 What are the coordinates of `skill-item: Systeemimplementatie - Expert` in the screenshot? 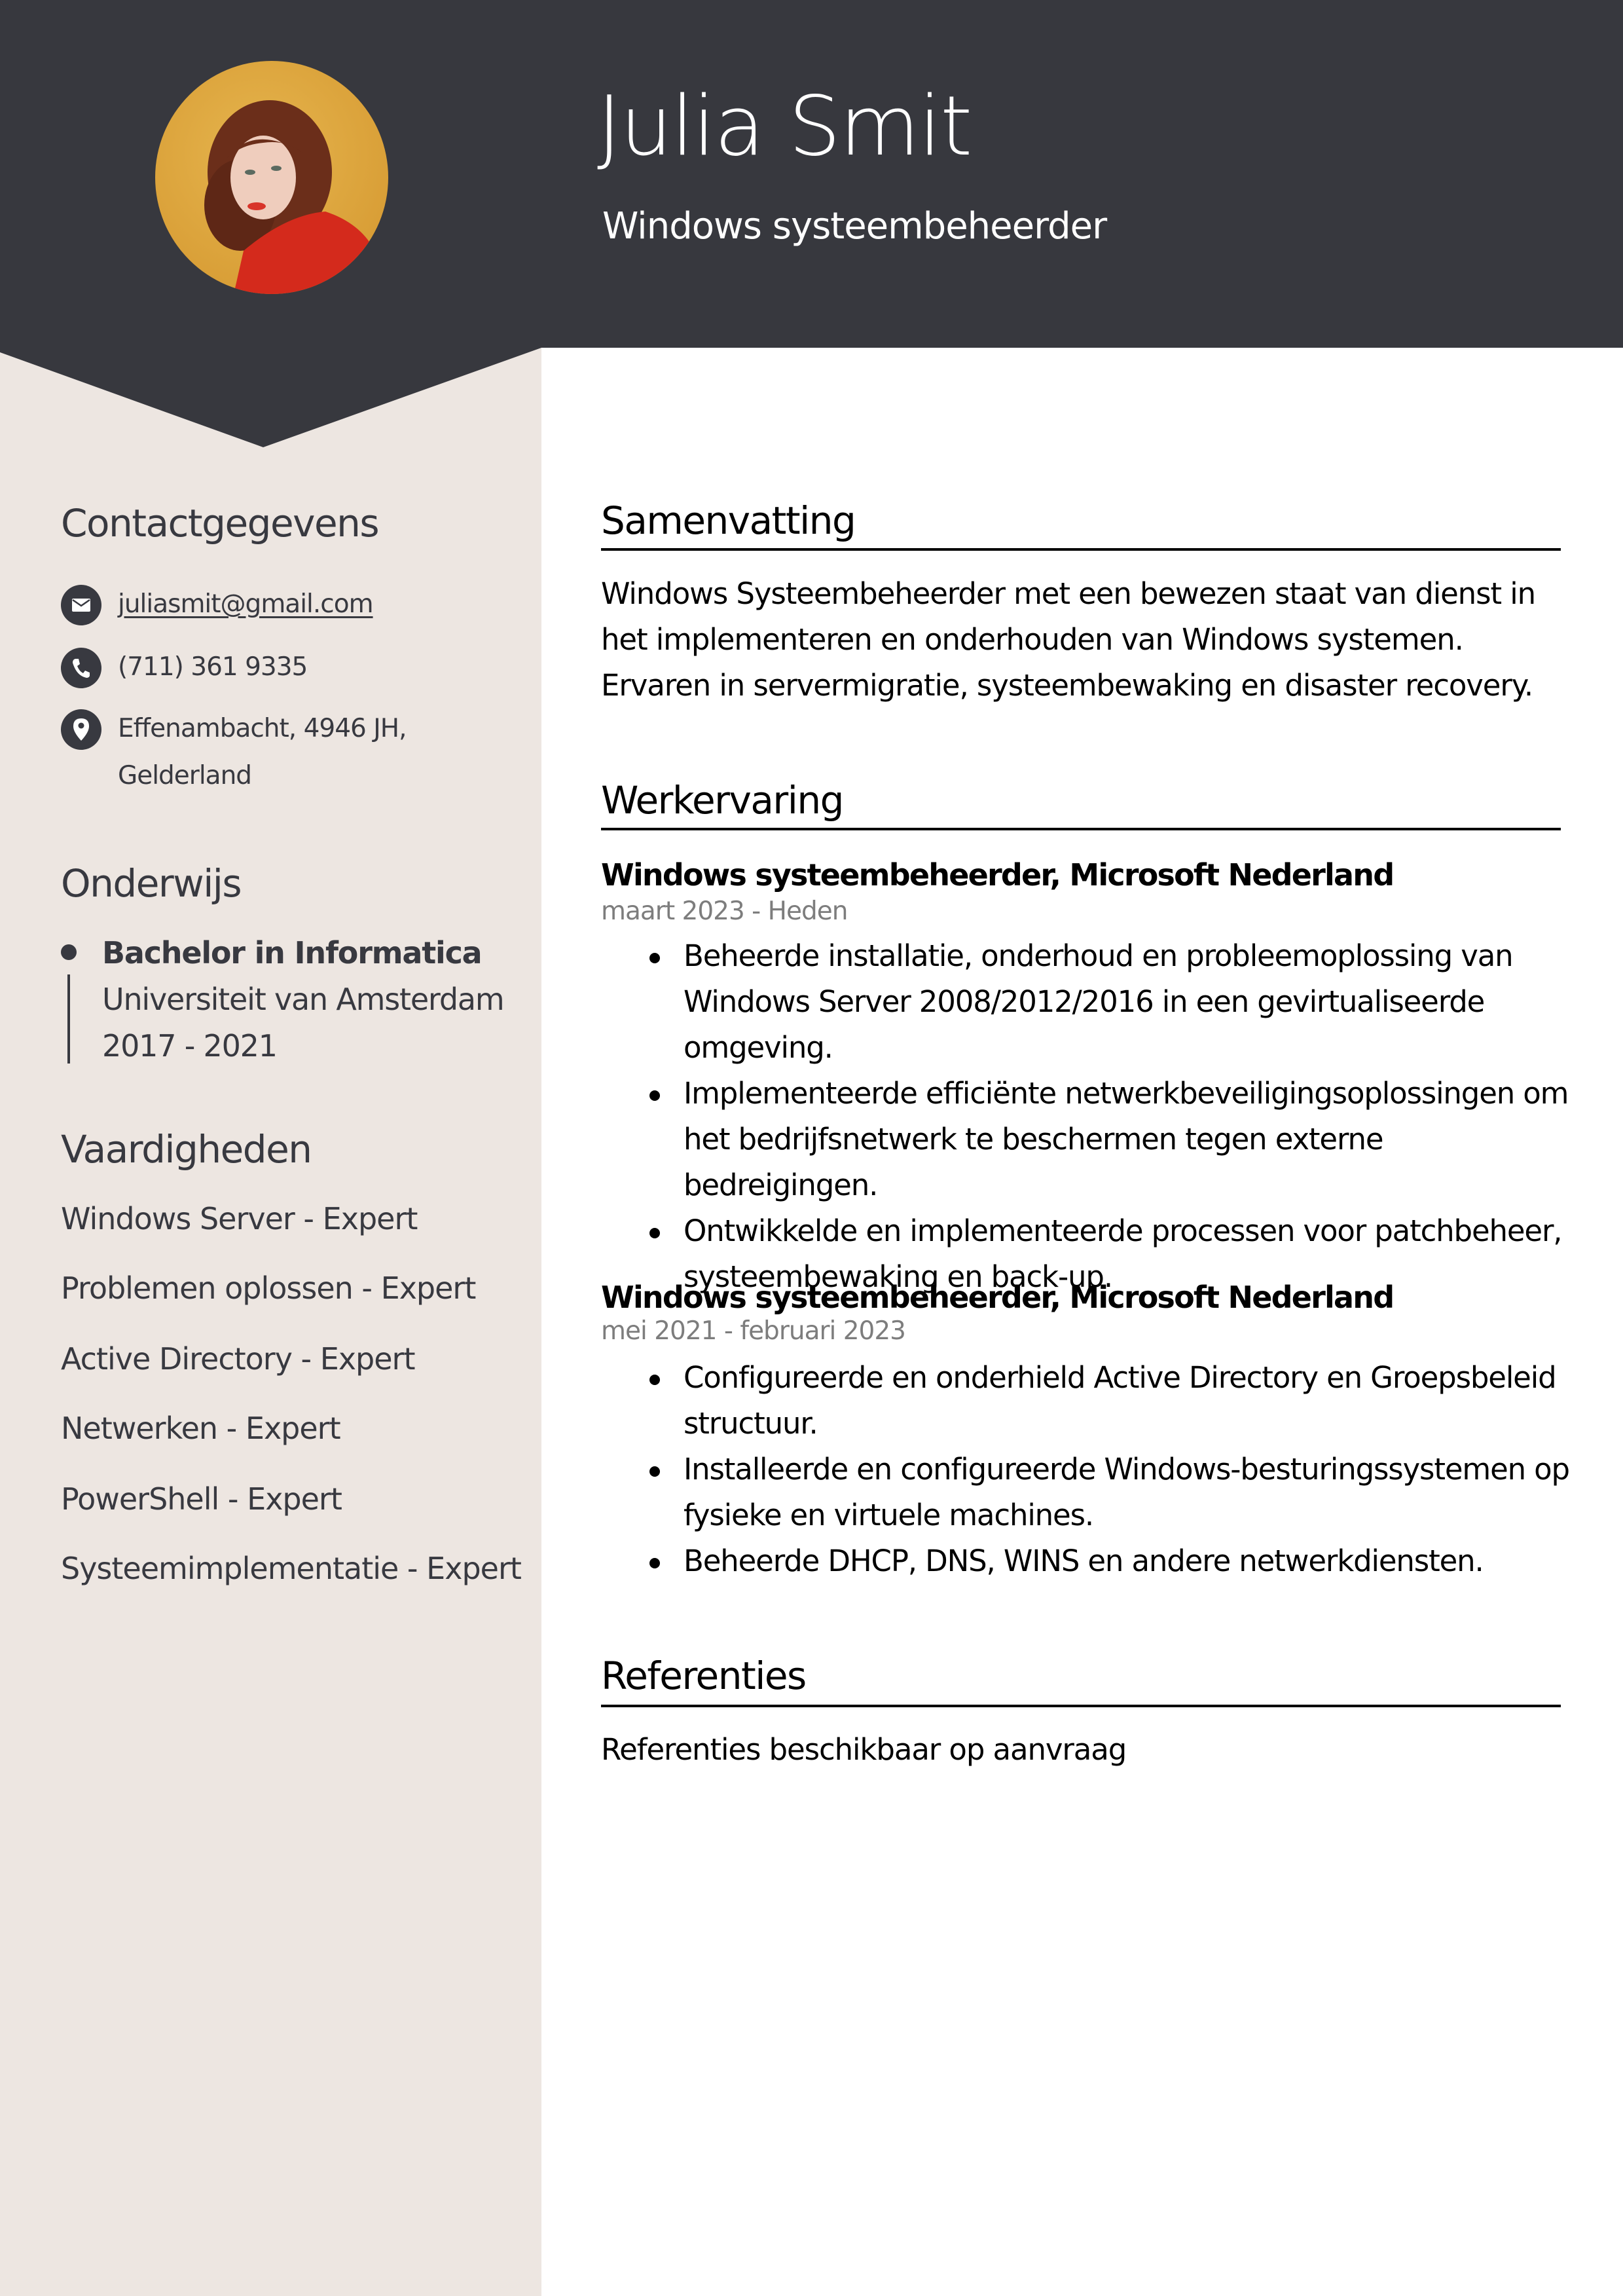 It's located at (291, 1569).